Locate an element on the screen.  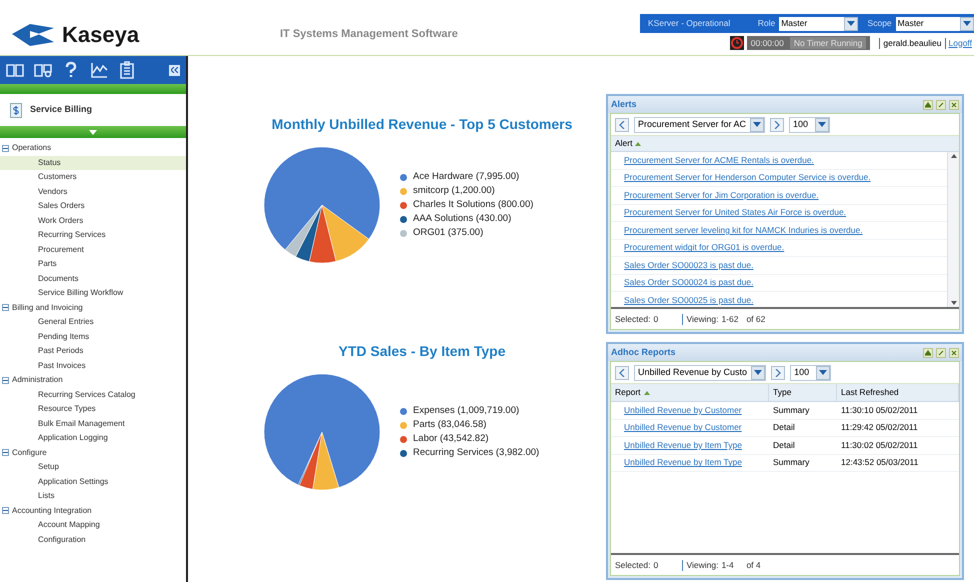
scope-label: Scope is located at coordinates (880, 23).